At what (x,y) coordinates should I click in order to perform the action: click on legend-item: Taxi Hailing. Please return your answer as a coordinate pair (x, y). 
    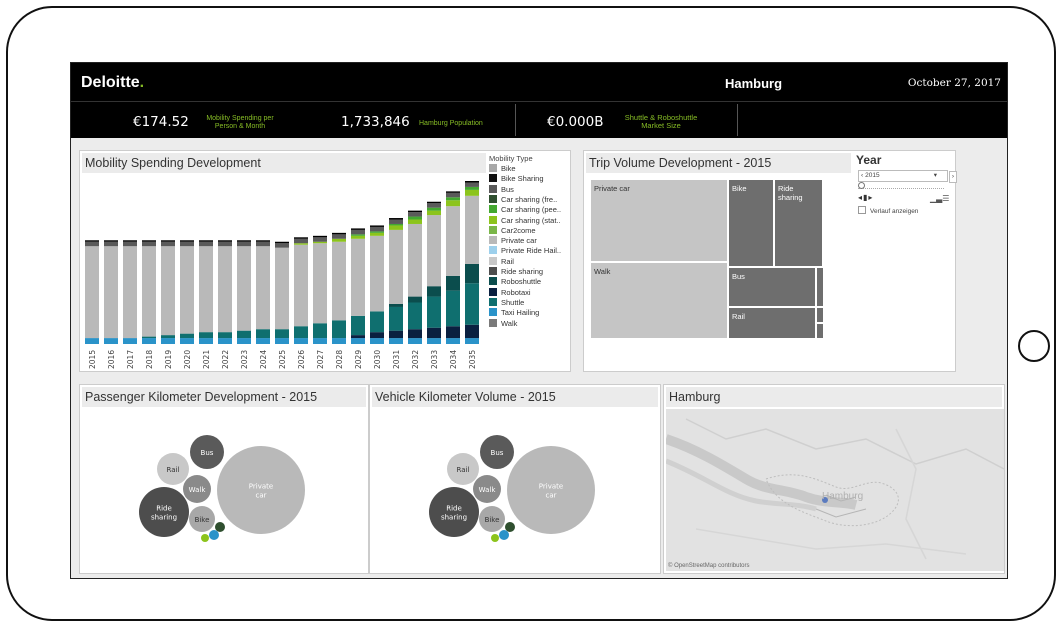
    Looking at the image, I should click on (514, 313).